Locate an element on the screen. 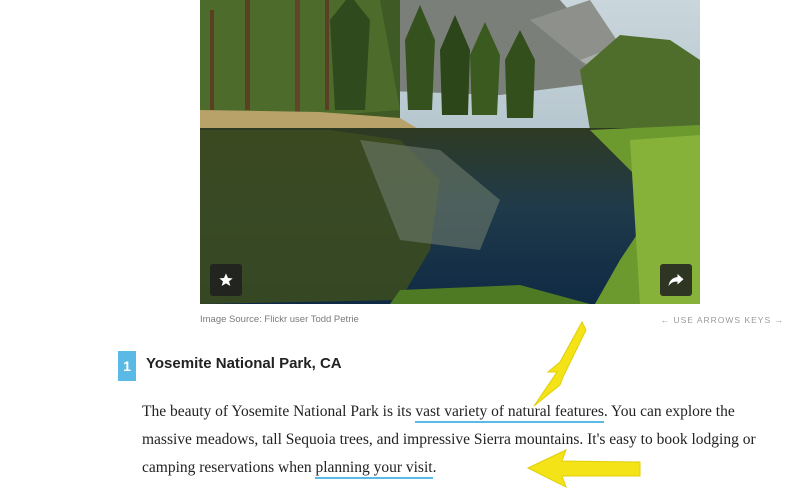 The height and width of the screenshot is (494, 800). favorite-button is located at coordinates (226, 280).